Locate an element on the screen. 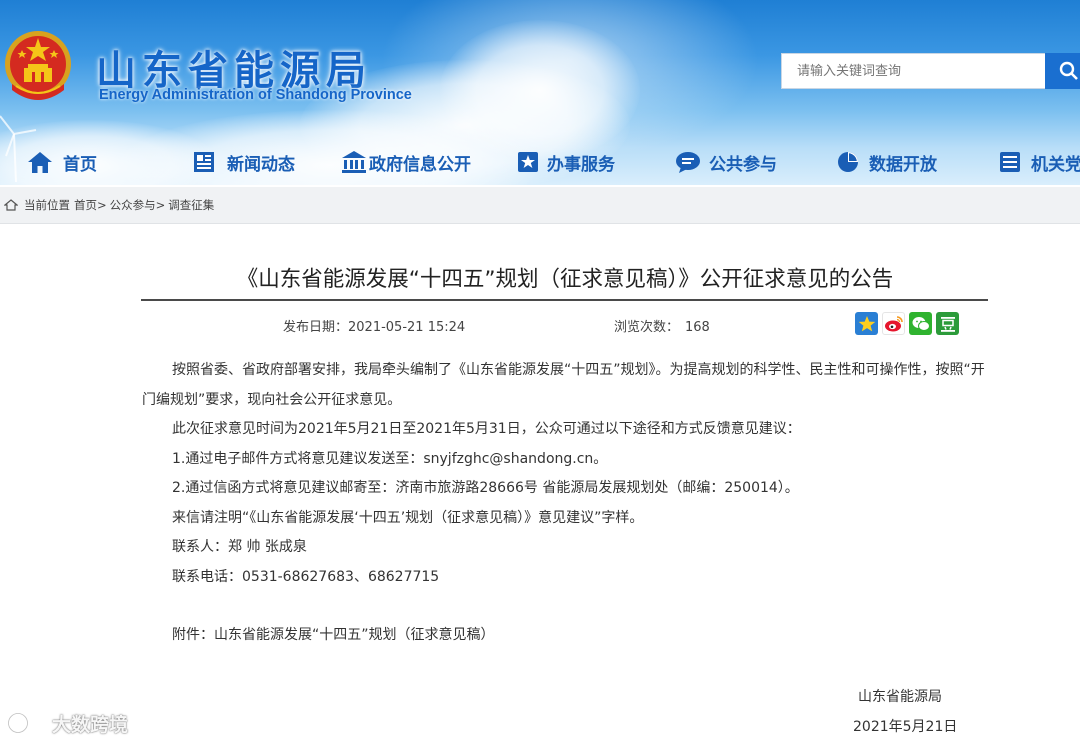  signature-organization: 山东省能源局 is located at coordinates (900, 697).